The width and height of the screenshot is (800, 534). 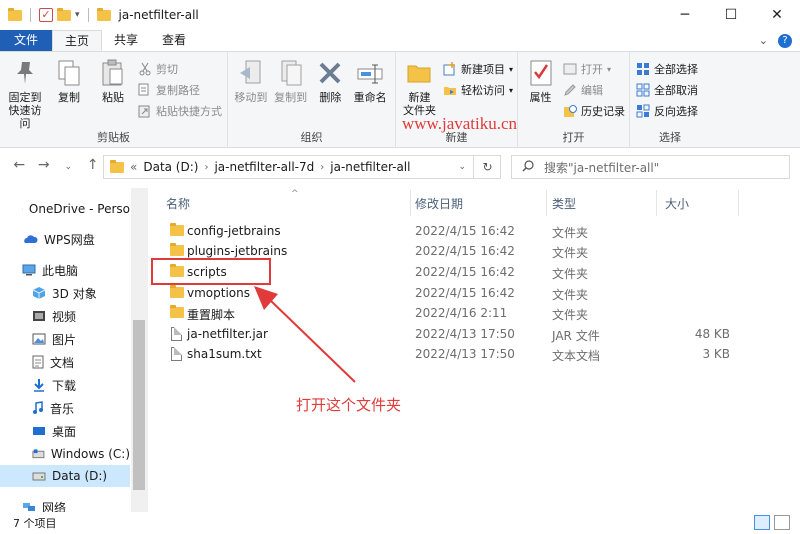 I want to click on sidebar-item-this-pc: 此电脑, so click(x=65, y=270).